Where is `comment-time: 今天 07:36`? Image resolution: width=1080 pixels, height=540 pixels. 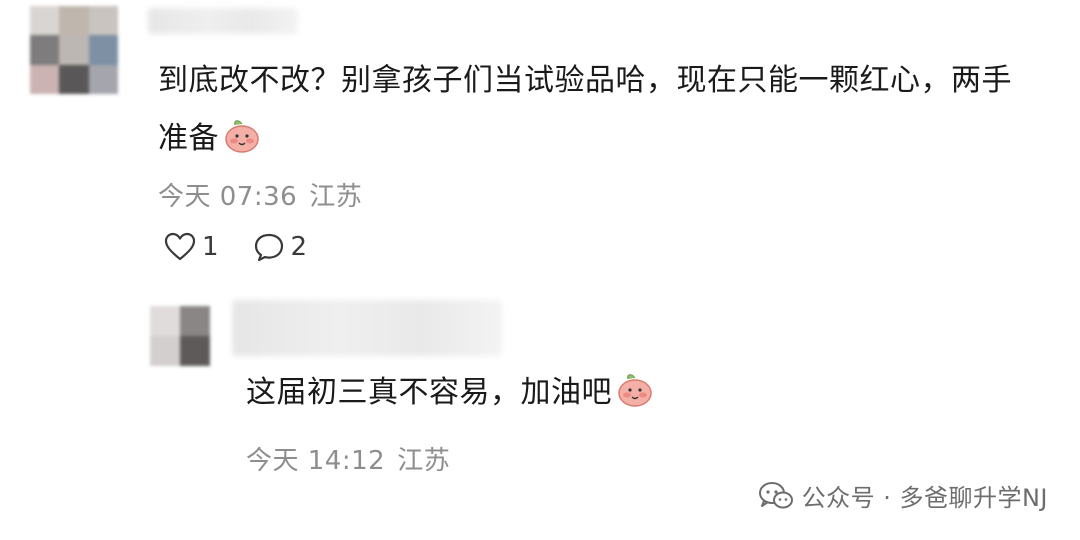
comment-time: 今天 07:36 is located at coordinates (228, 197).